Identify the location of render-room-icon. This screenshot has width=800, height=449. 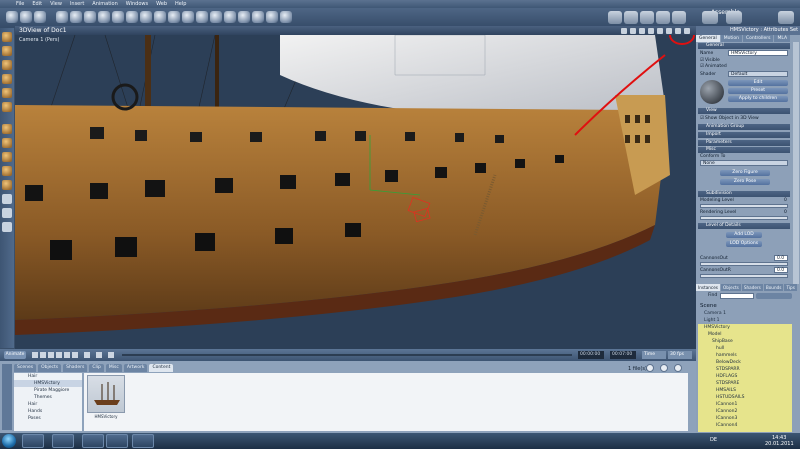
(786, 17).